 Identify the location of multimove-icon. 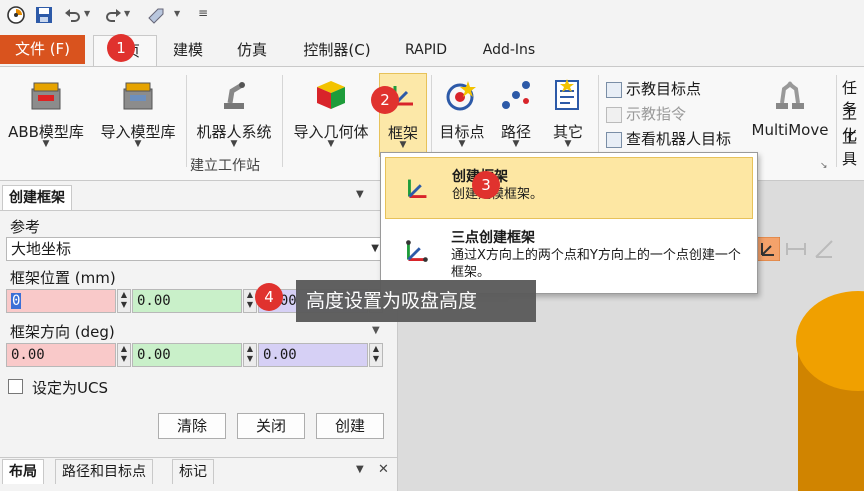
(790, 95).